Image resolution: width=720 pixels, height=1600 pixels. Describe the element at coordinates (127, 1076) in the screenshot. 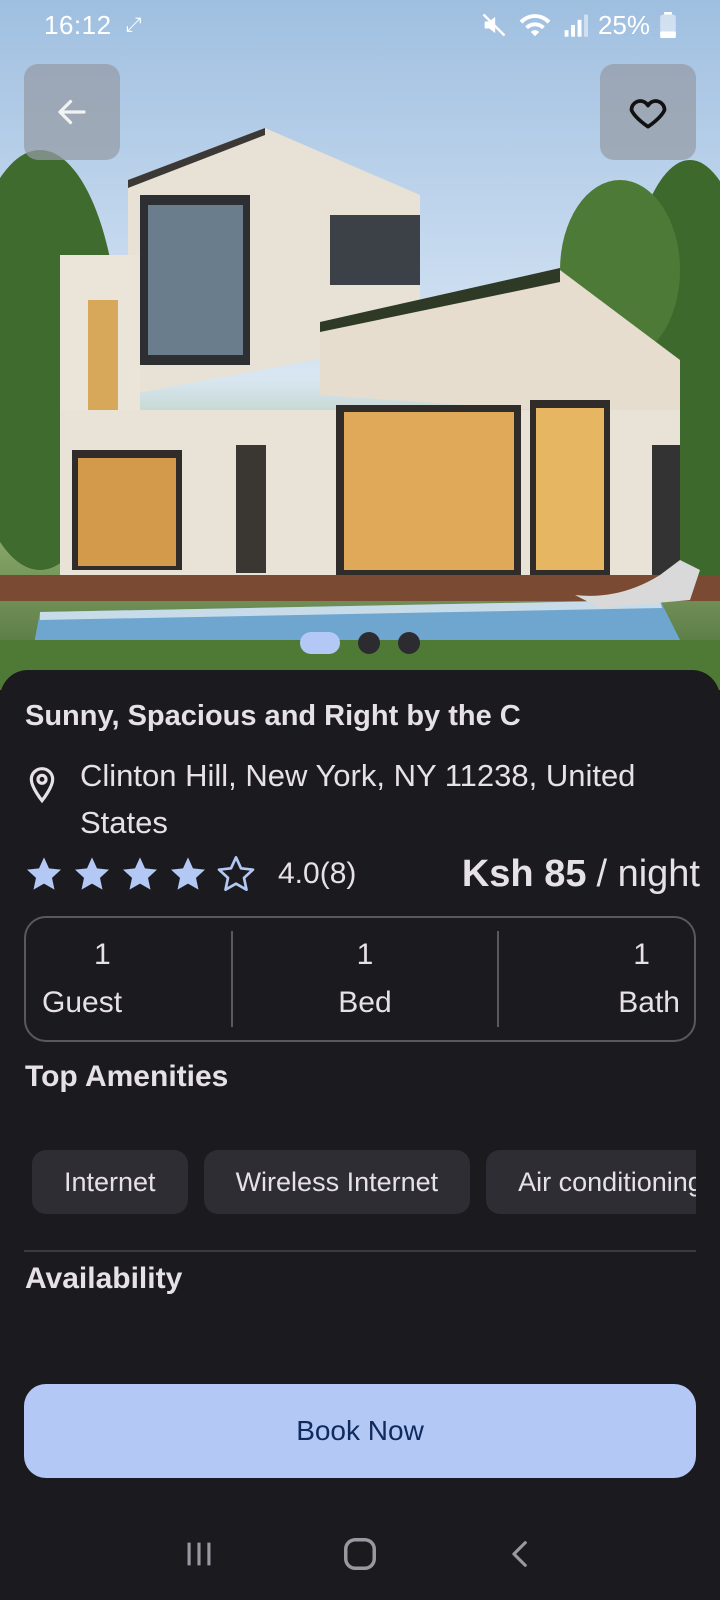

I see `amenities-heading: Top Amenities` at that location.